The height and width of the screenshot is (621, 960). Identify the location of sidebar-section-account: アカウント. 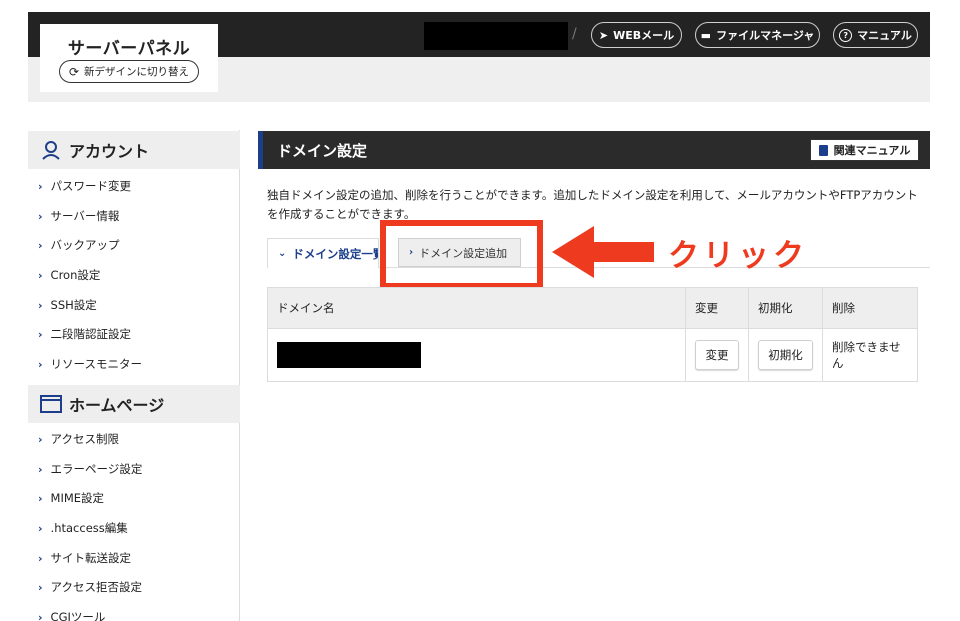
(134, 150).